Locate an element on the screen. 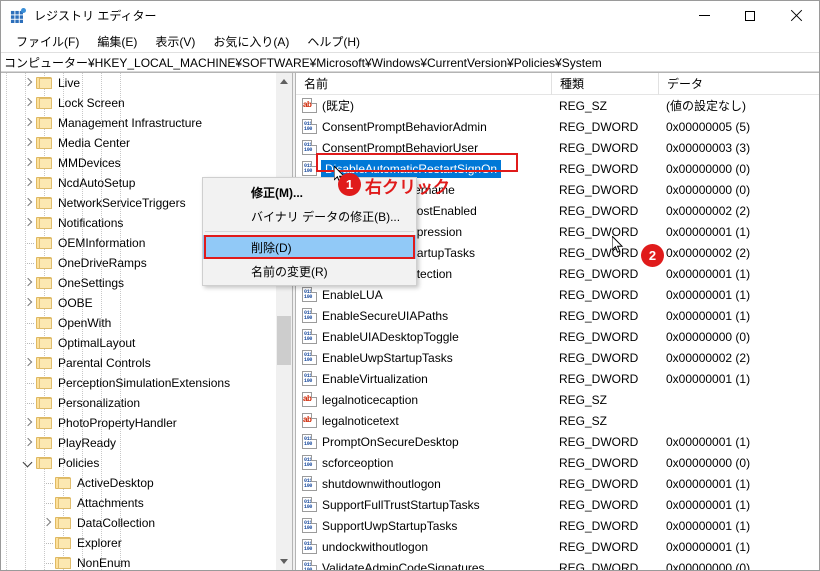  tree-scroll-down-button is located at coordinates (284, 561).